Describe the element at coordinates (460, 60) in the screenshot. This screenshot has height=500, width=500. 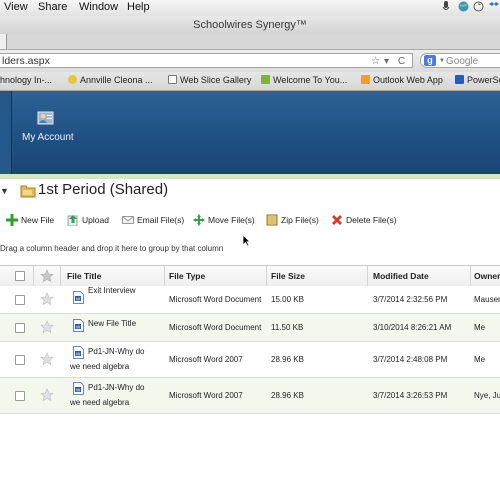
I see `search-field: g ▼ Google` at that location.